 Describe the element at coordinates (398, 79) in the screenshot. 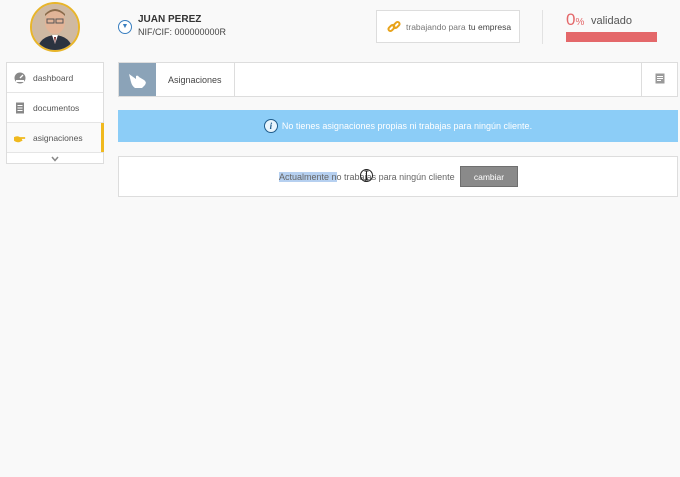

I see `section-header: Asignaciones` at that location.